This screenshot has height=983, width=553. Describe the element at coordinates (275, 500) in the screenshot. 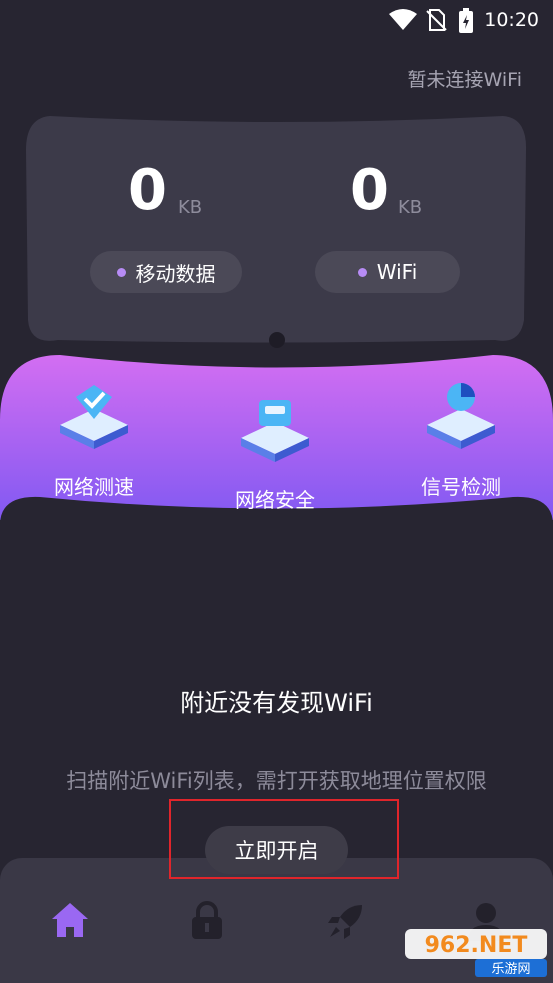

I see `feature-network-security-label: 网络安全` at that location.